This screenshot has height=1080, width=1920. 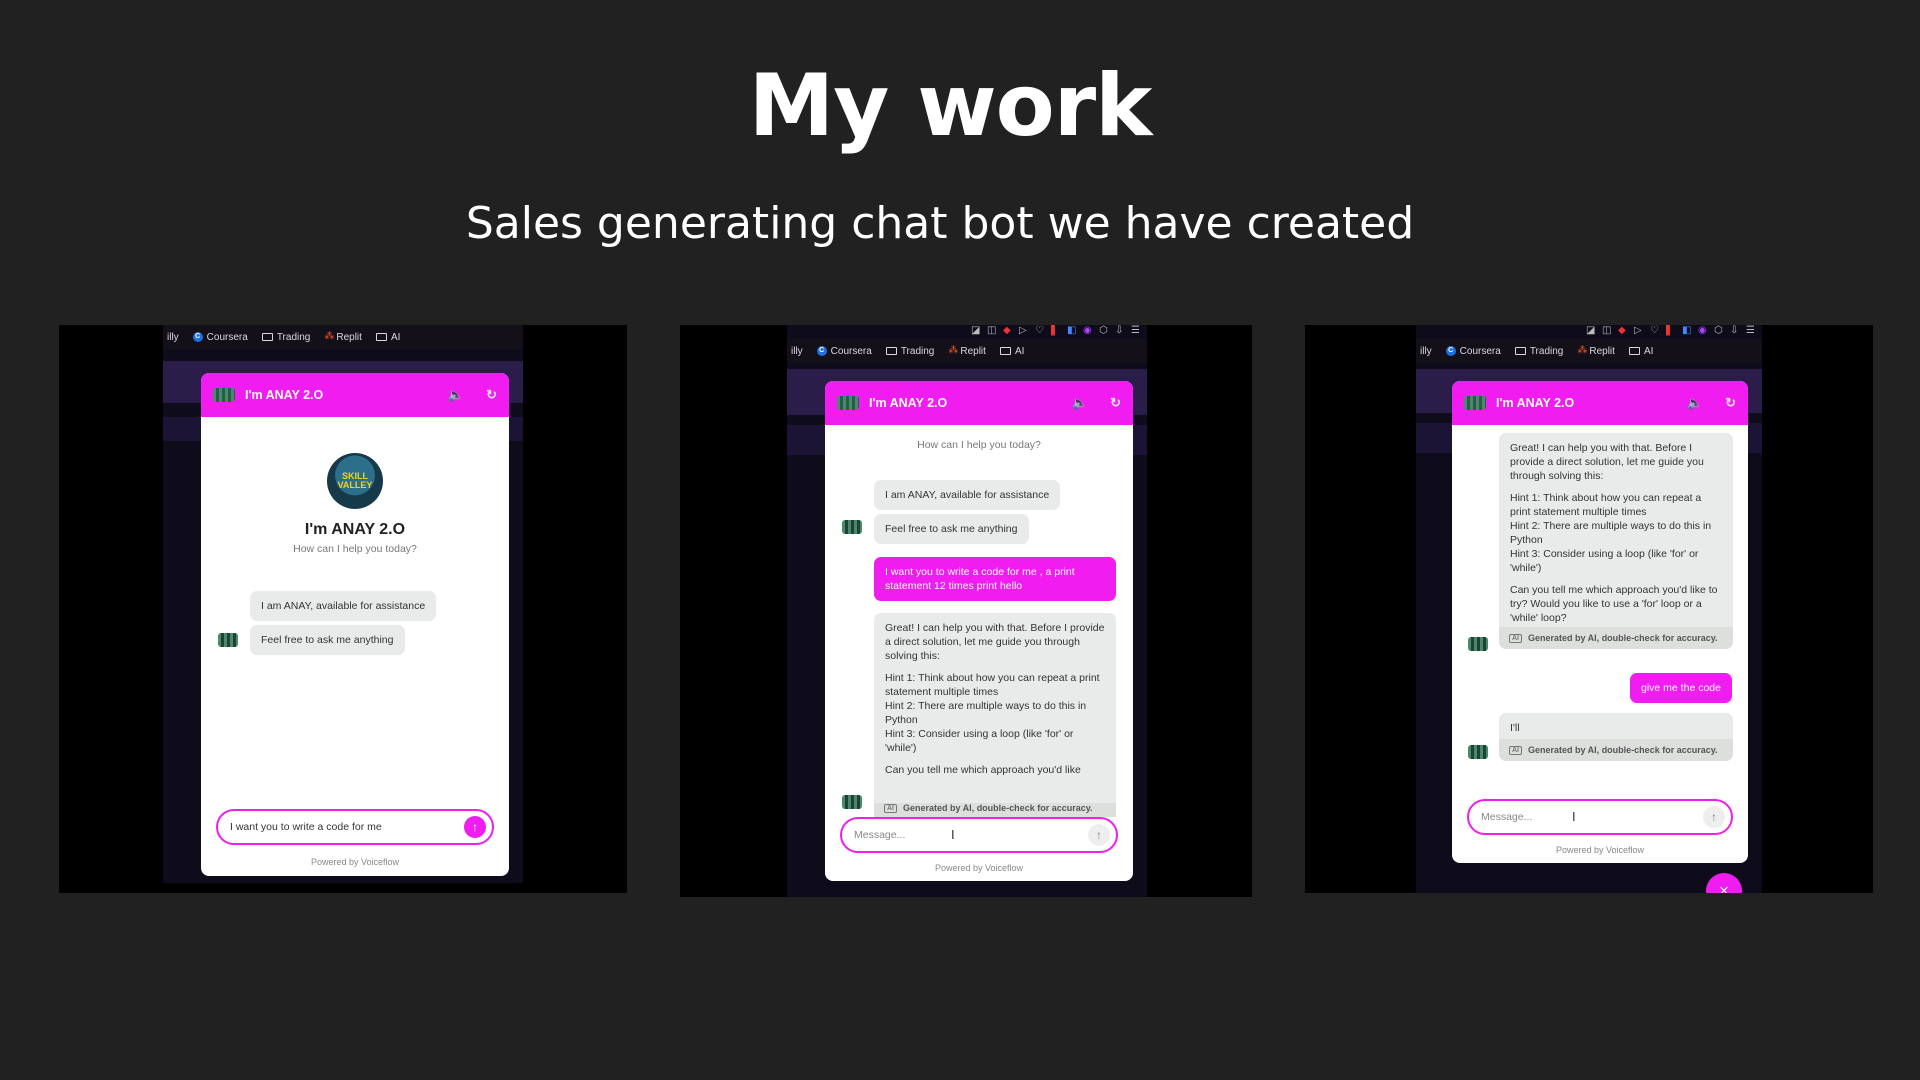 What do you see at coordinates (1616, 726) in the screenshot?
I see `bot-message: I'll` at bounding box center [1616, 726].